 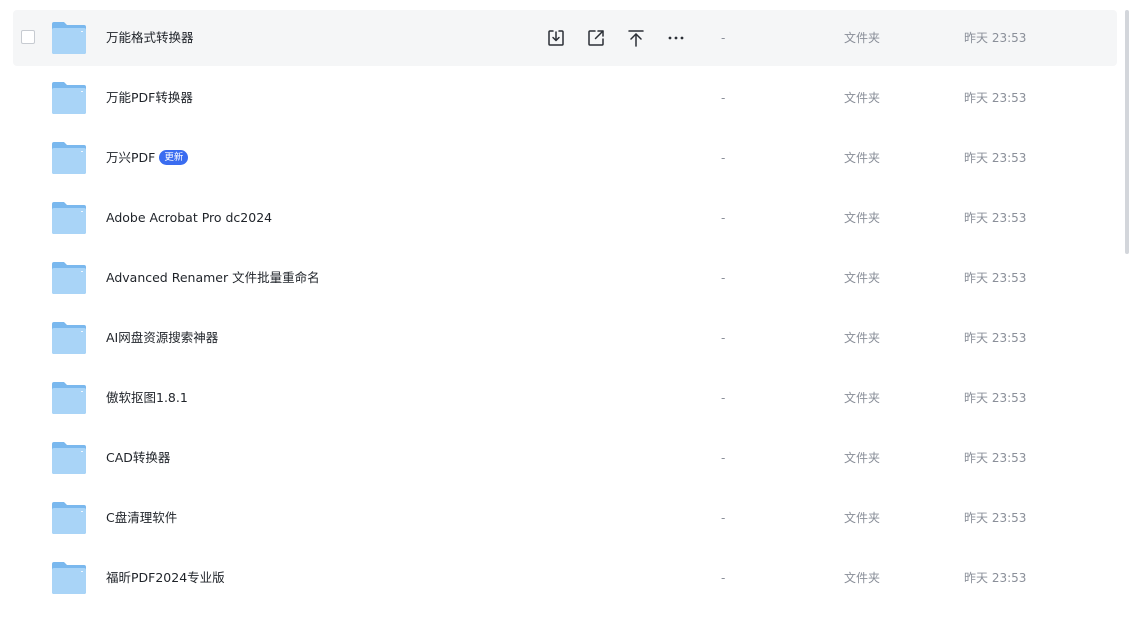 What do you see at coordinates (28, 37) in the screenshot?
I see `row-checkbox` at bounding box center [28, 37].